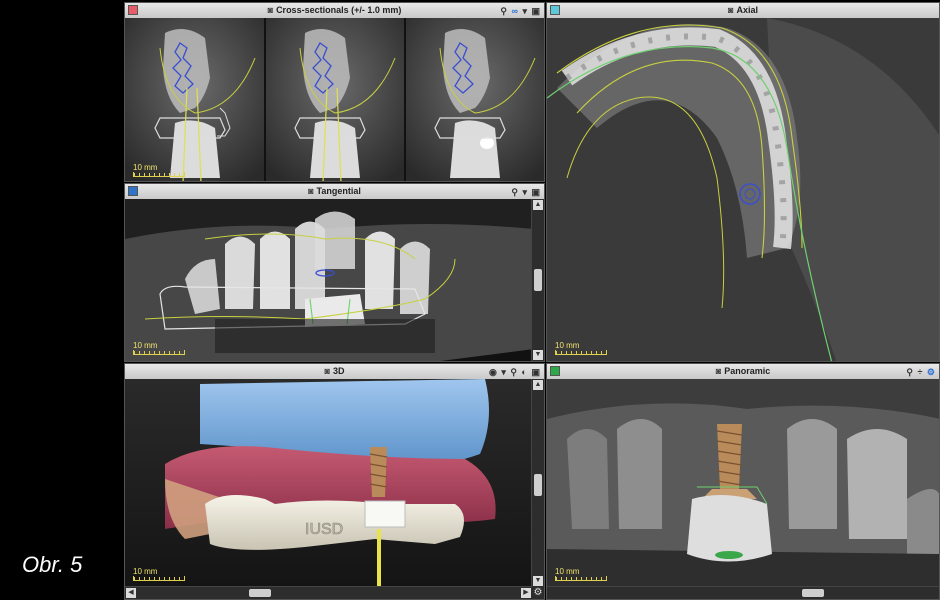 This screenshot has width=940, height=600. I want to click on panoramic-view: 10 mm, so click(743, 484).